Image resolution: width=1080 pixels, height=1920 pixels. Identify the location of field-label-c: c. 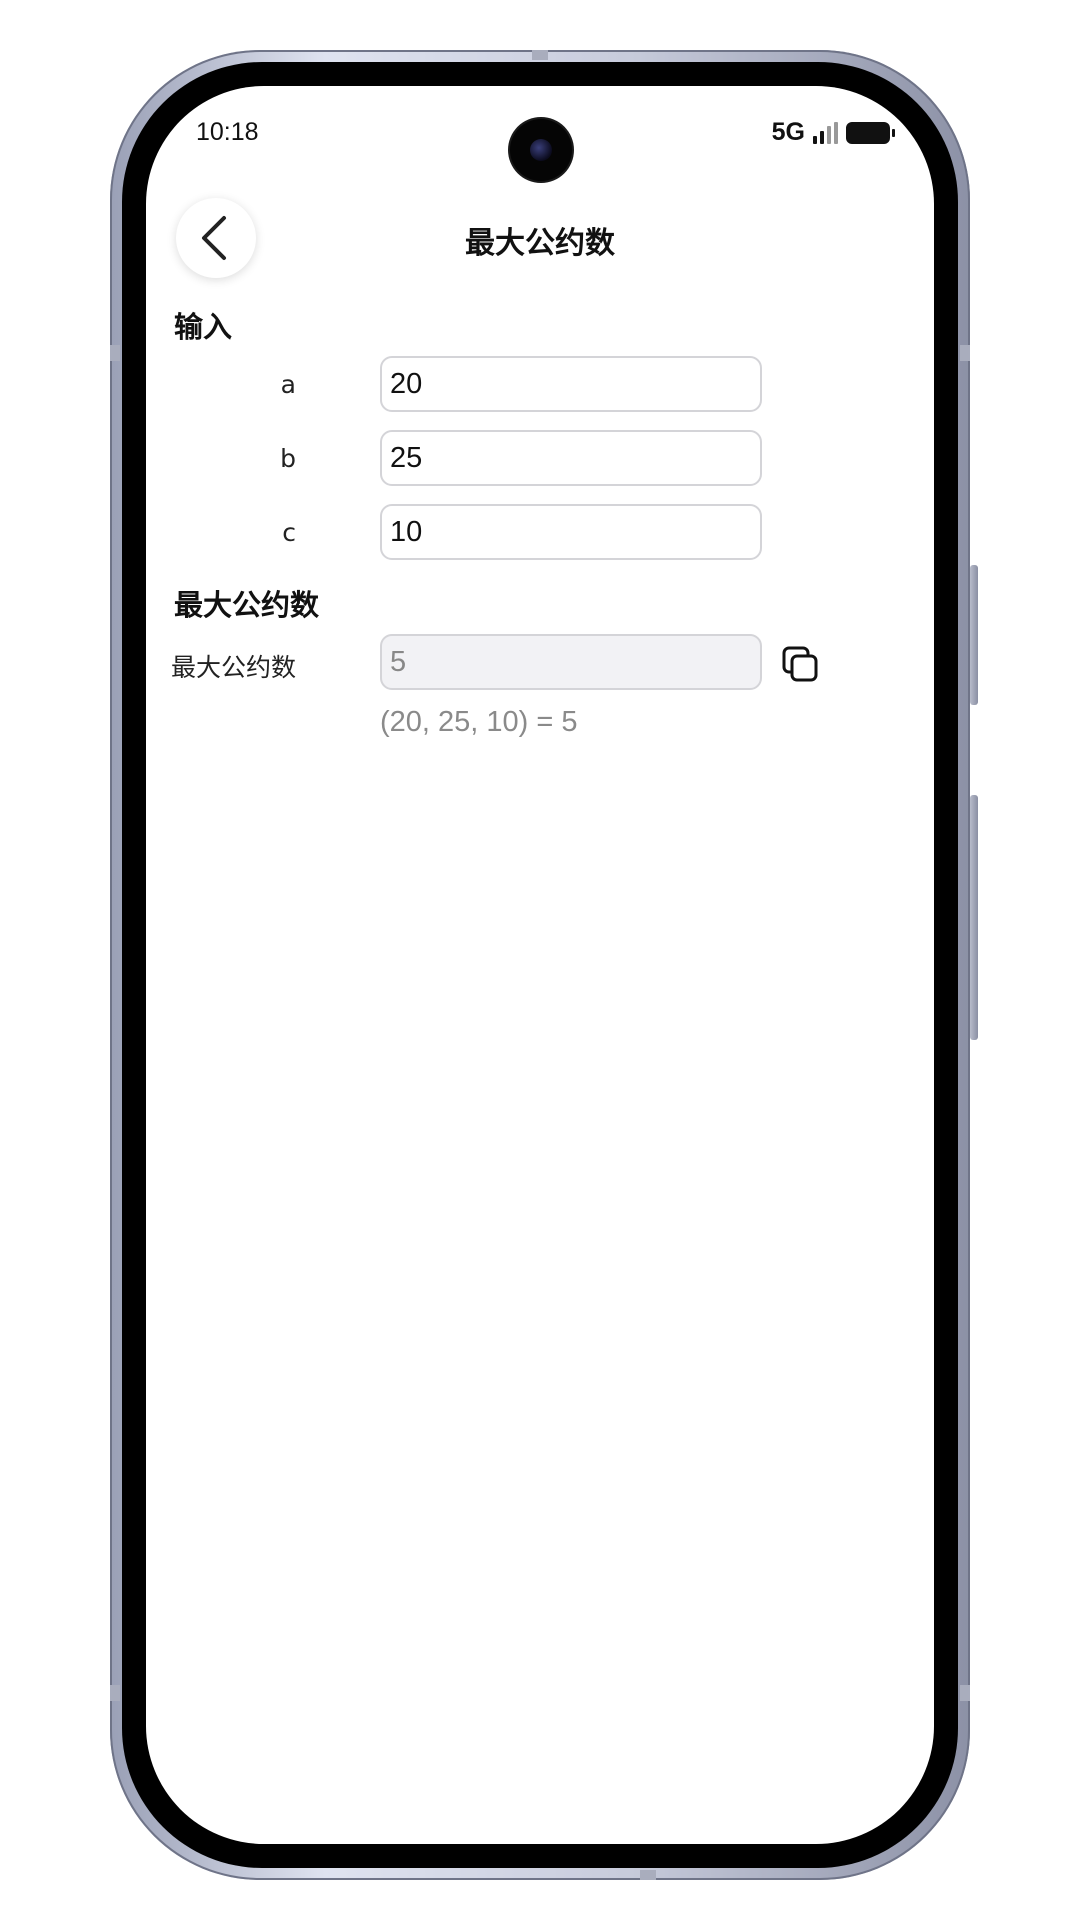
(289, 532).